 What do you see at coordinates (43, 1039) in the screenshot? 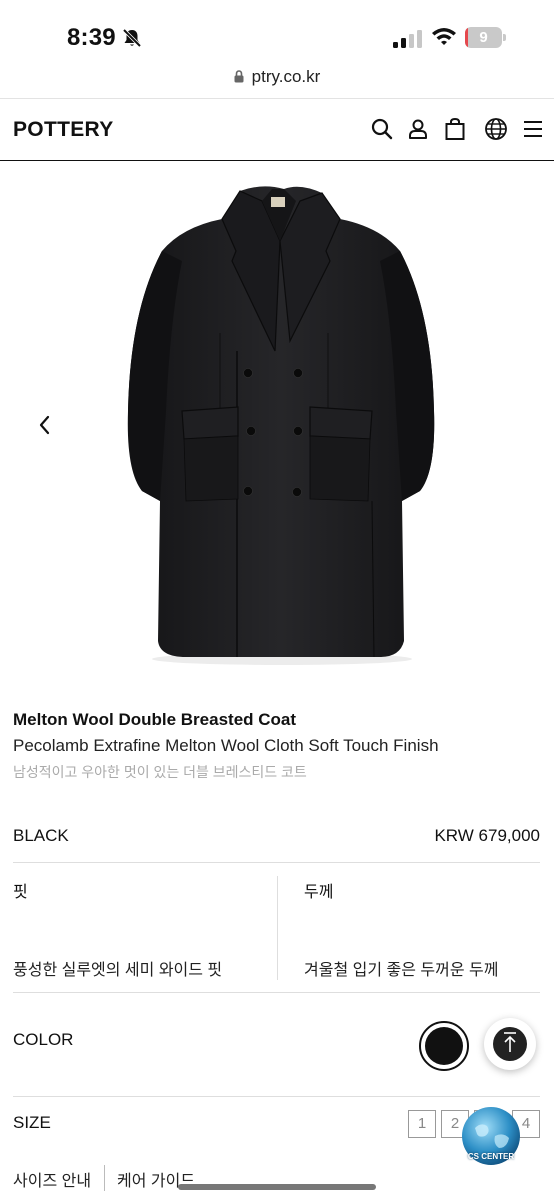
I see `color-label: COLOR` at bounding box center [43, 1039].